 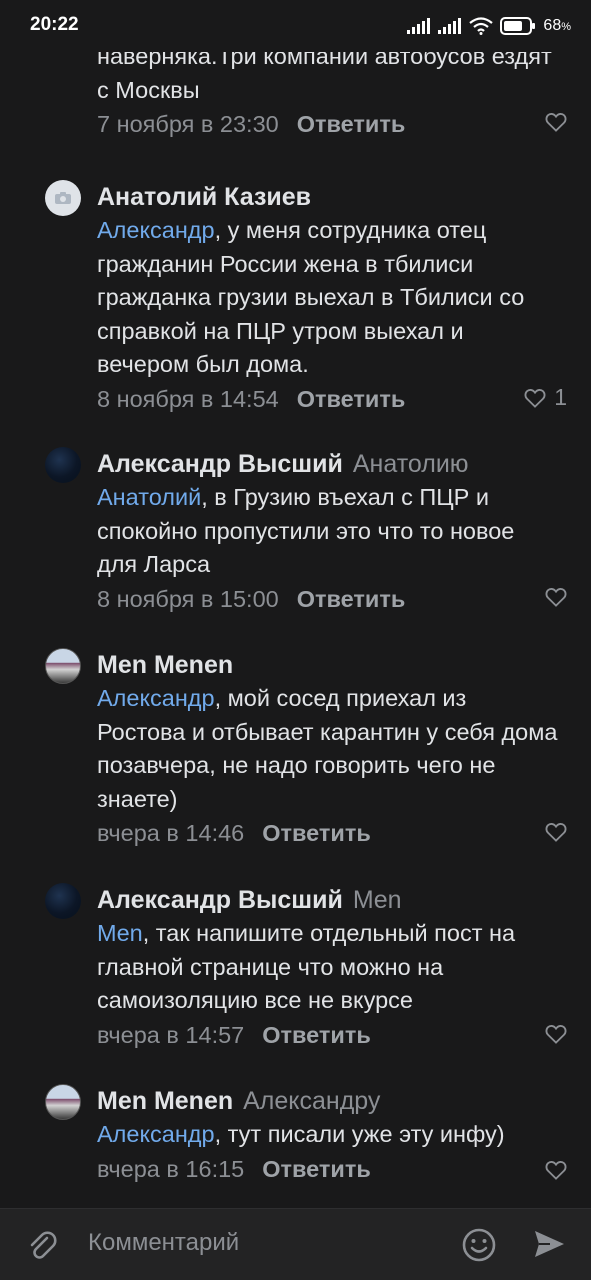 I want to click on camera-icon, so click(x=63, y=198).